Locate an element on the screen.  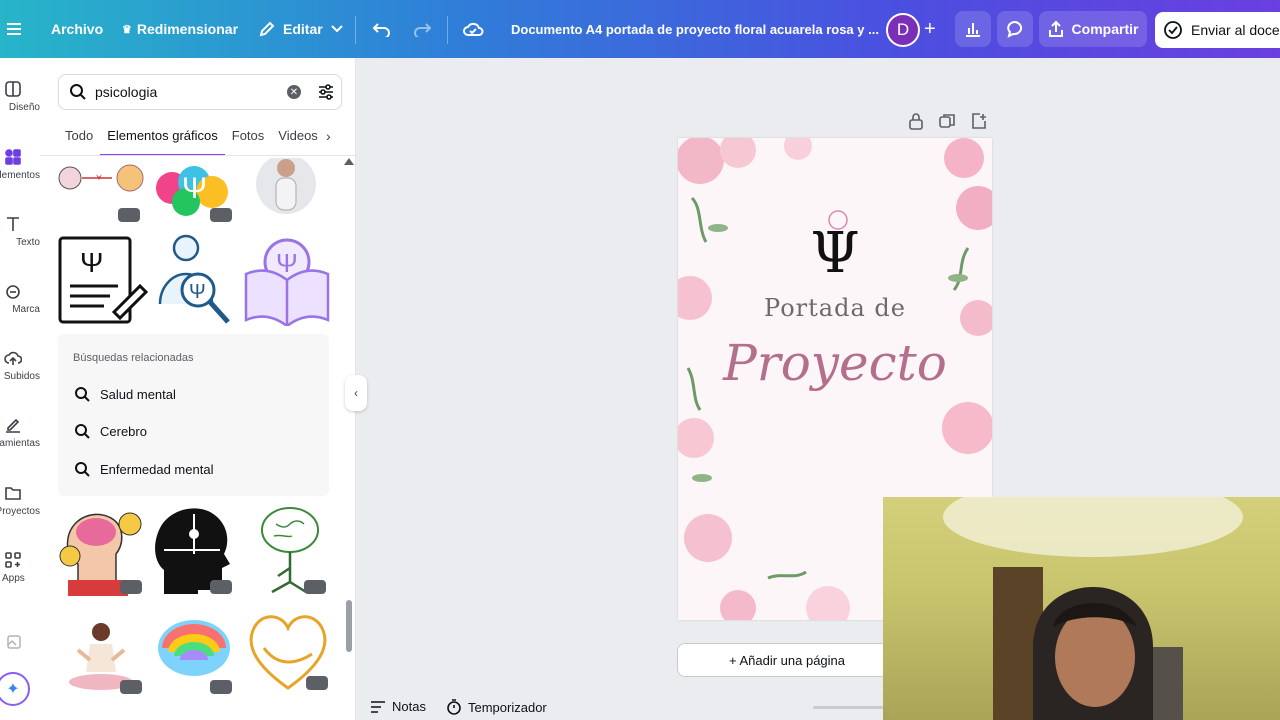
tab-todo: Todo is located at coordinates (79, 141).